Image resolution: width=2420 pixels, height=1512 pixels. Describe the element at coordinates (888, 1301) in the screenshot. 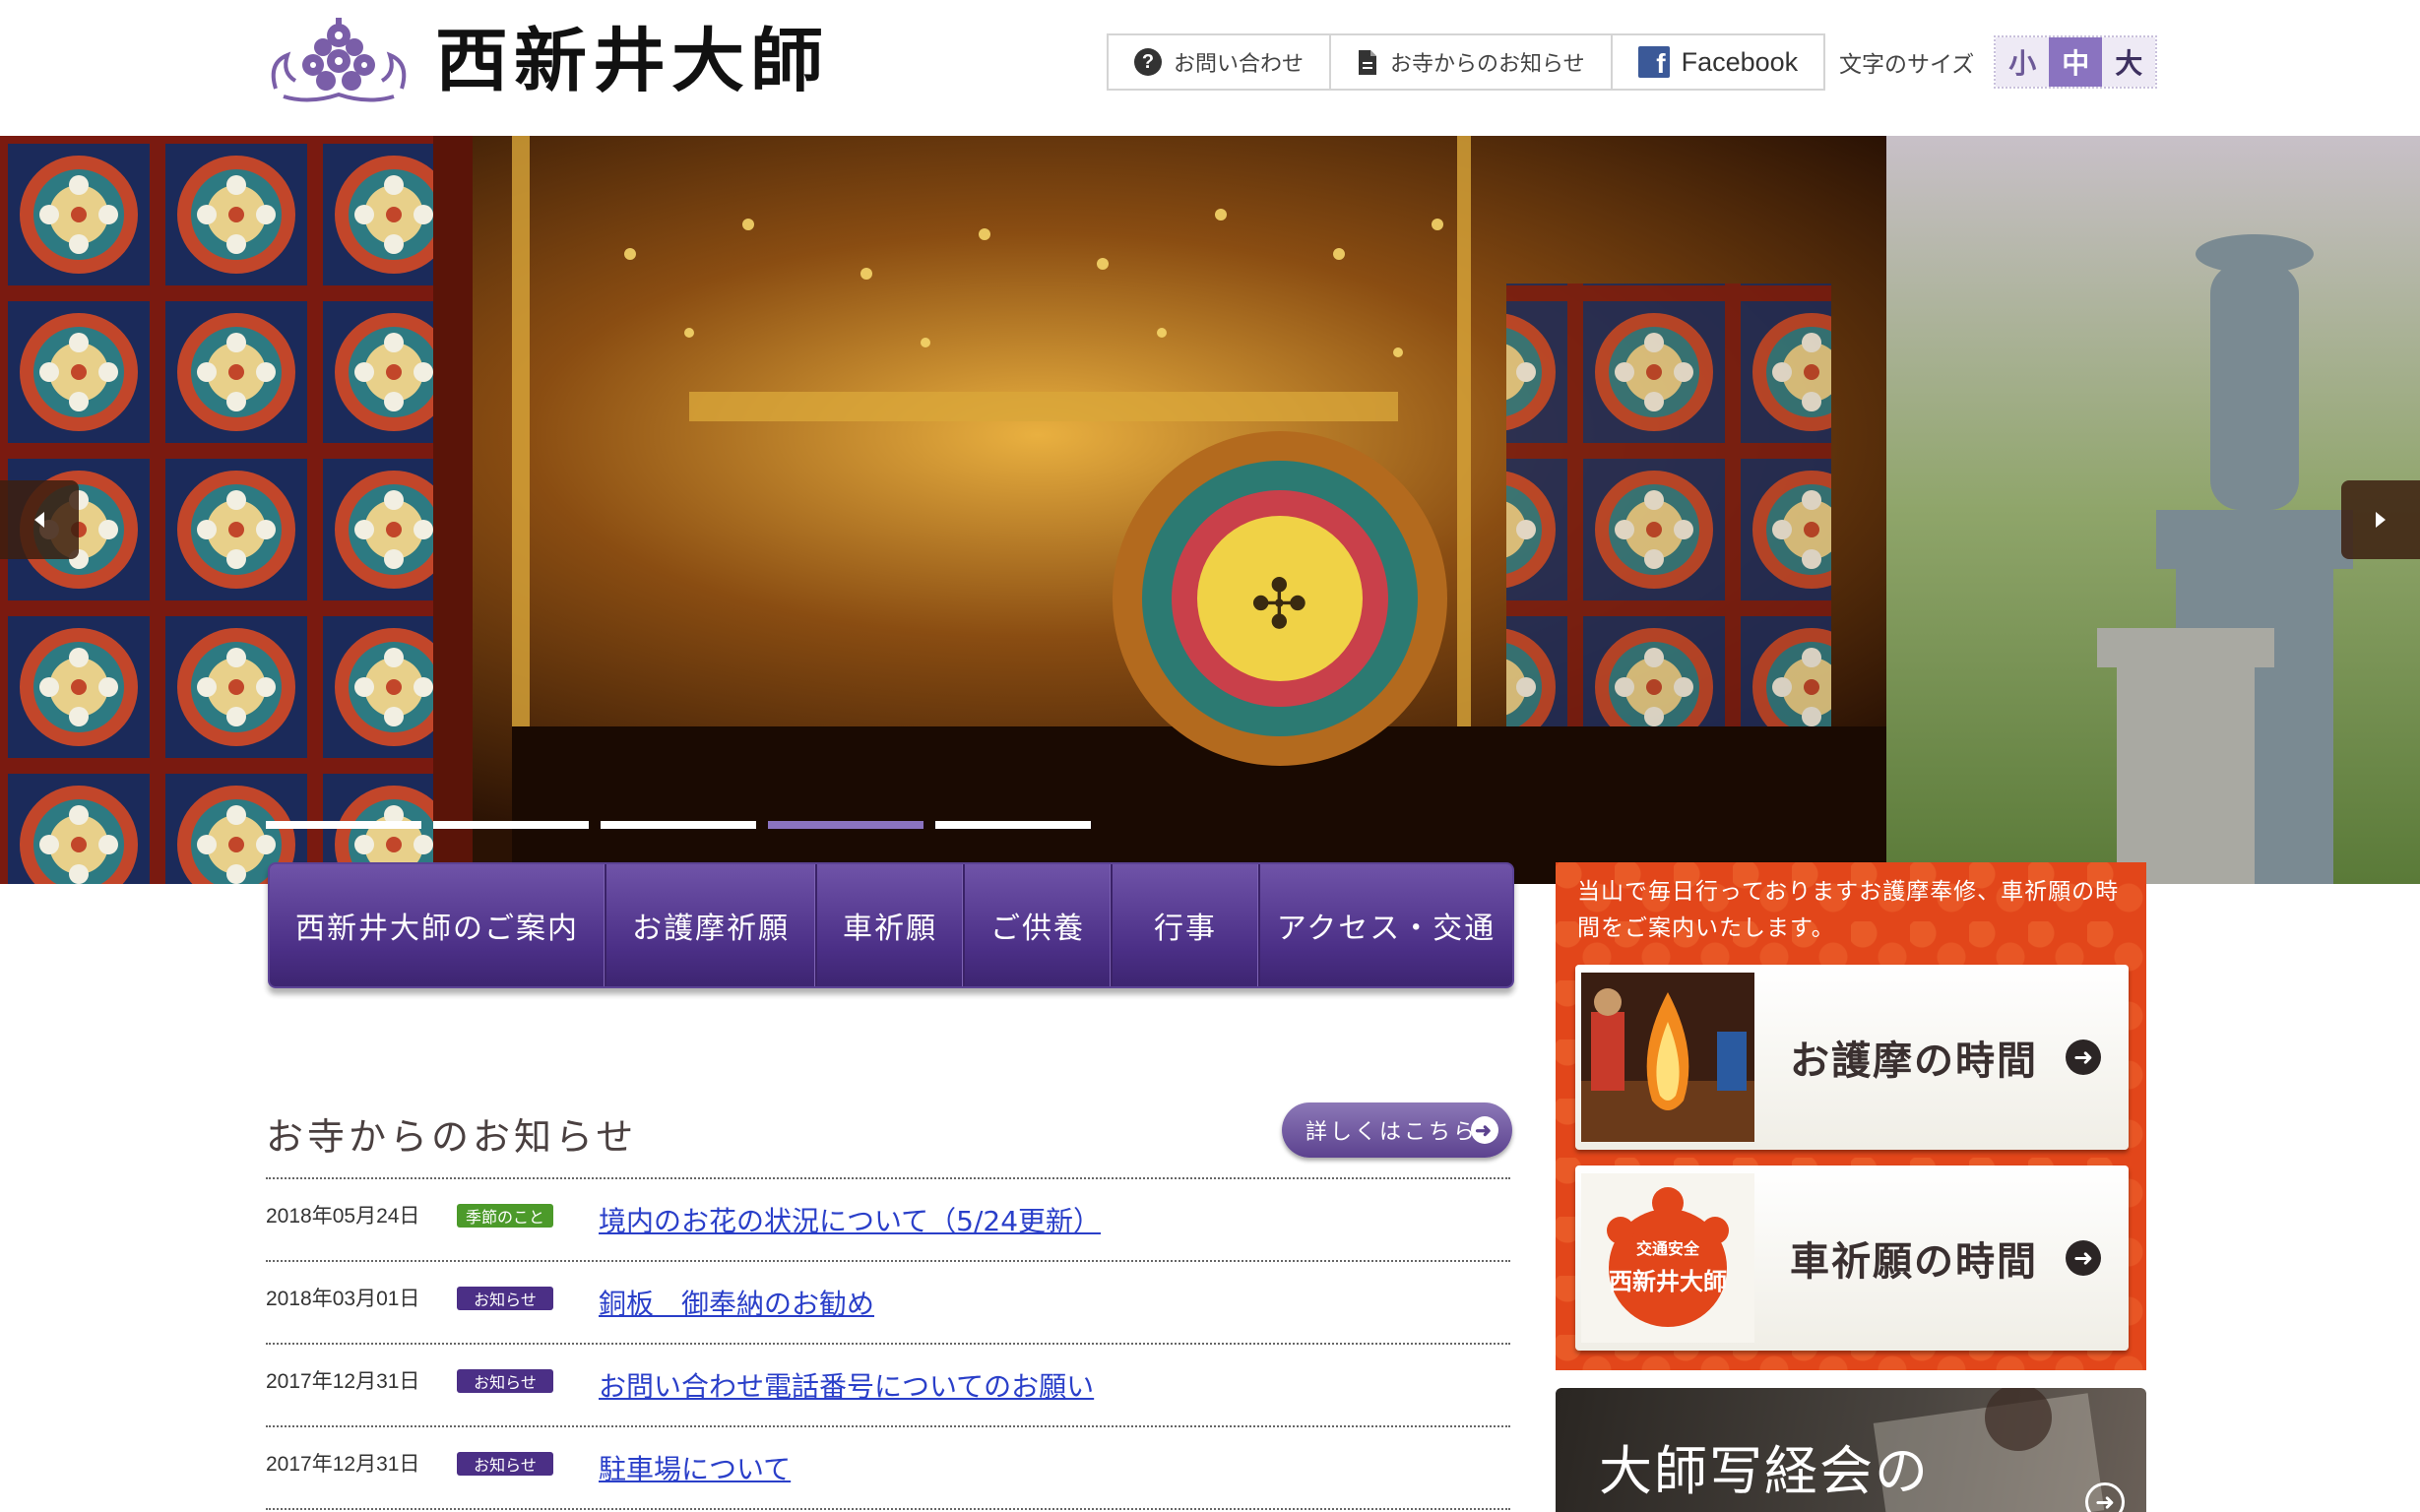

I see `news-item: 2018年03月01日 お知らせ 銅板 御奉納のお勧め` at that location.